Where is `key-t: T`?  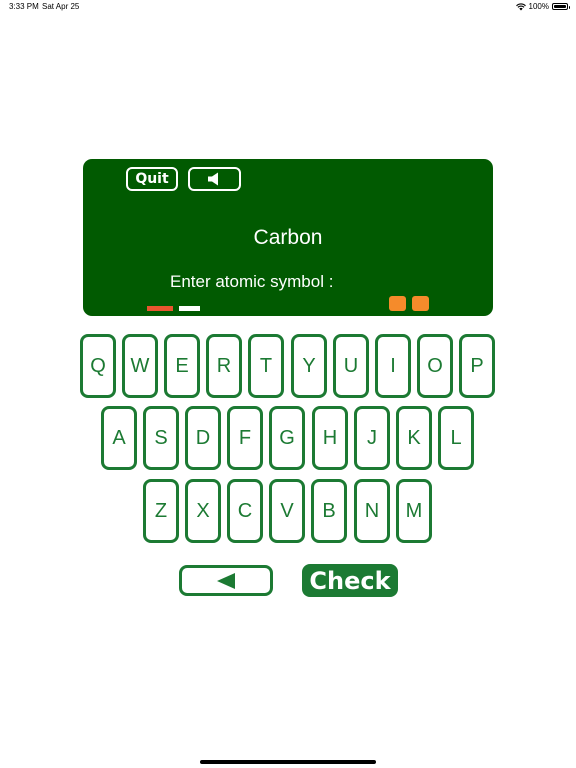 key-t: T is located at coordinates (266, 366).